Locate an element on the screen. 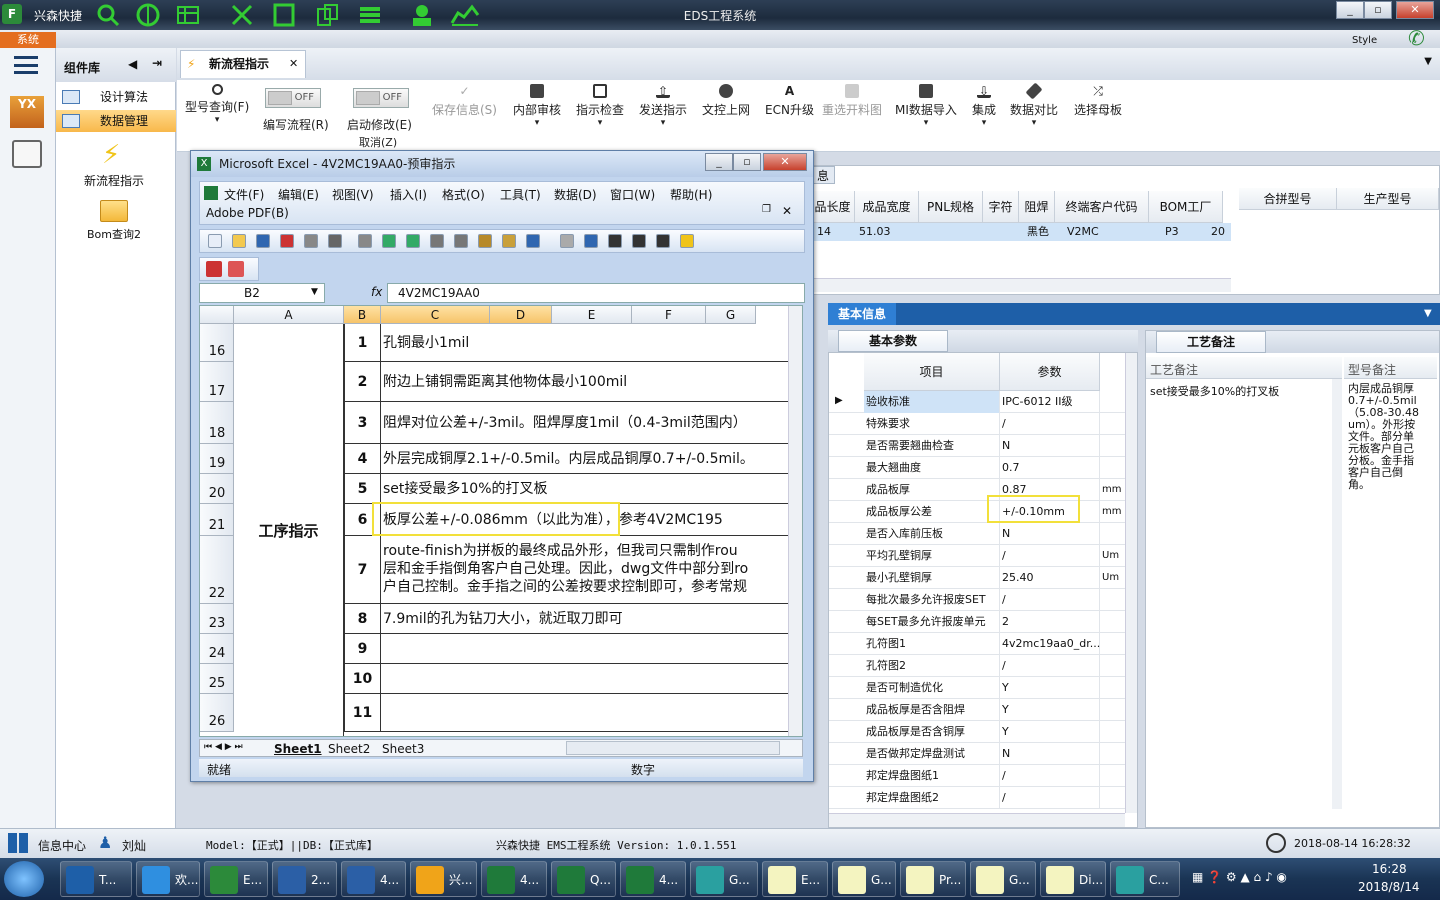 This screenshot has width=1440, height=900. col-header: 生产型号 is located at coordinates (1388, 199).